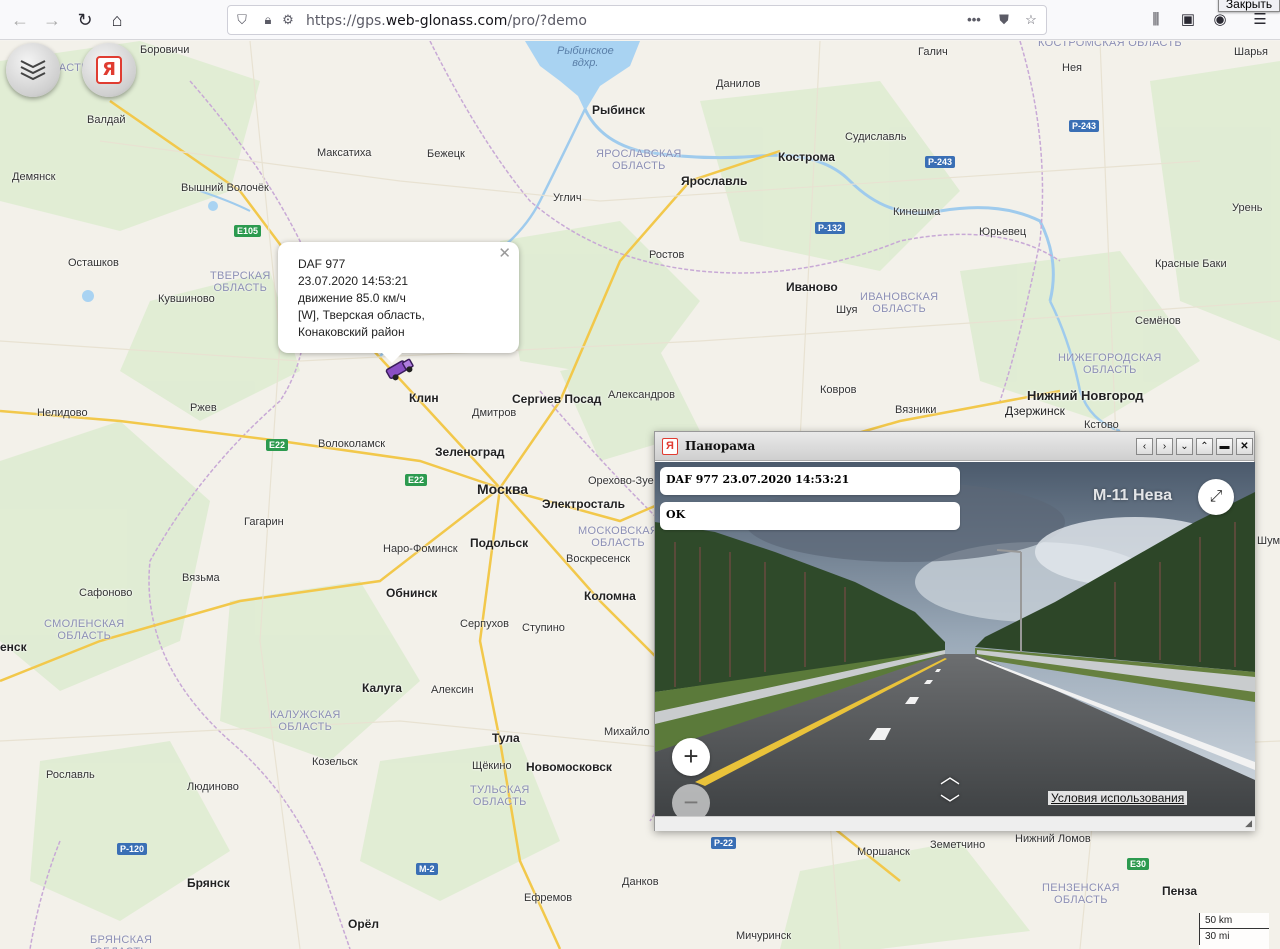 This screenshot has height=949, width=1280. What do you see at coordinates (1110, 364) in the screenshot?
I see `region-label: НИЖЕГОРОДСКАЯ ОБЛАСТЬ` at bounding box center [1110, 364].